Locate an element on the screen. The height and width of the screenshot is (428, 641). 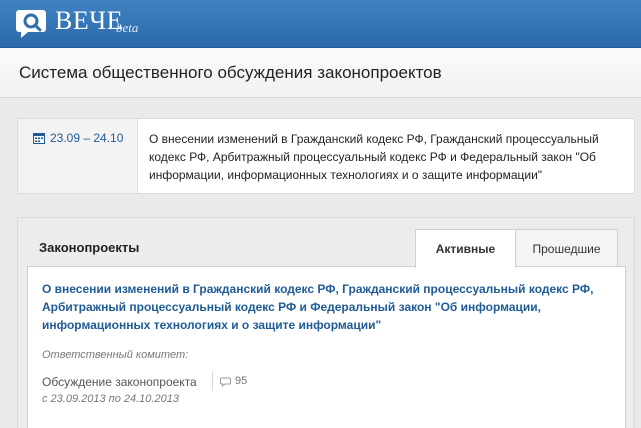
laws-panel-title: Законопроекты is located at coordinates (89, 247).